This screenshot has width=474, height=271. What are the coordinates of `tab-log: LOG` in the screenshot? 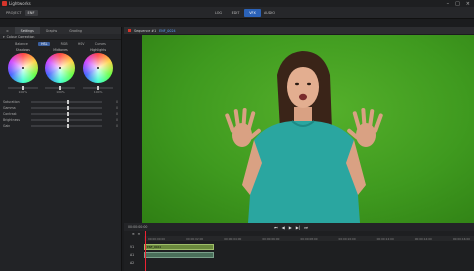 It's located at (218, 13).